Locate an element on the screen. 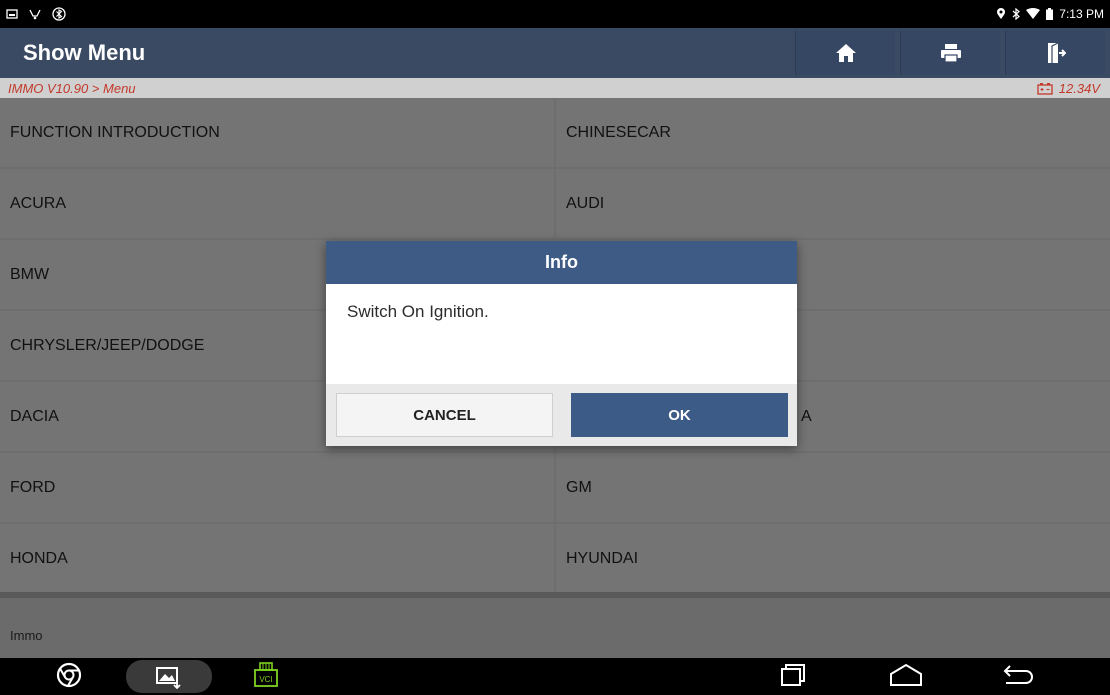  menu-item: FORD is located at coordinates (277, 487).